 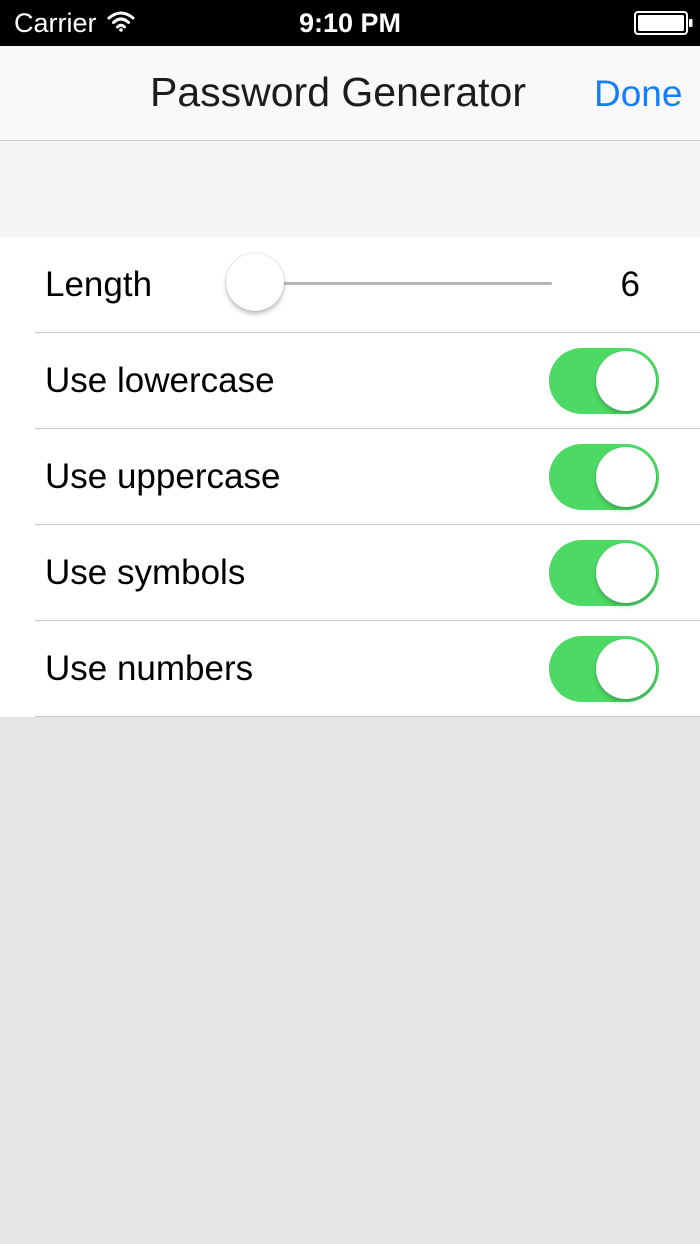 I want to click on option-label: Use uppercase, so click(x=163, y=476).